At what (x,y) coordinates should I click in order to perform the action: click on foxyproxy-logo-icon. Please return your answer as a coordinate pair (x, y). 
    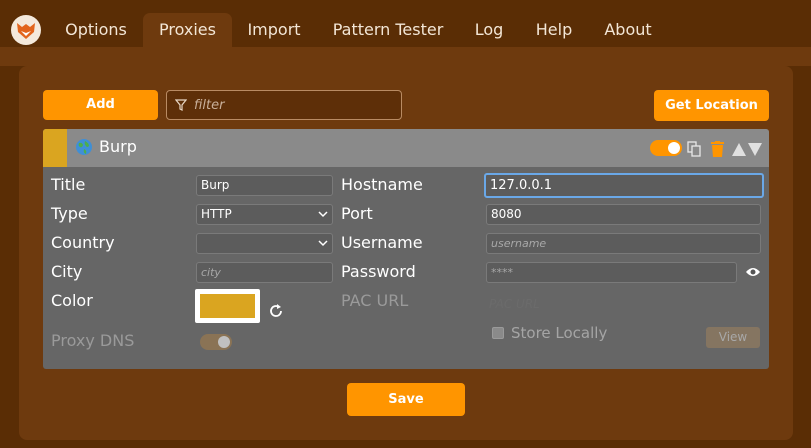
    Looking at the image, I should click on (26, 30).